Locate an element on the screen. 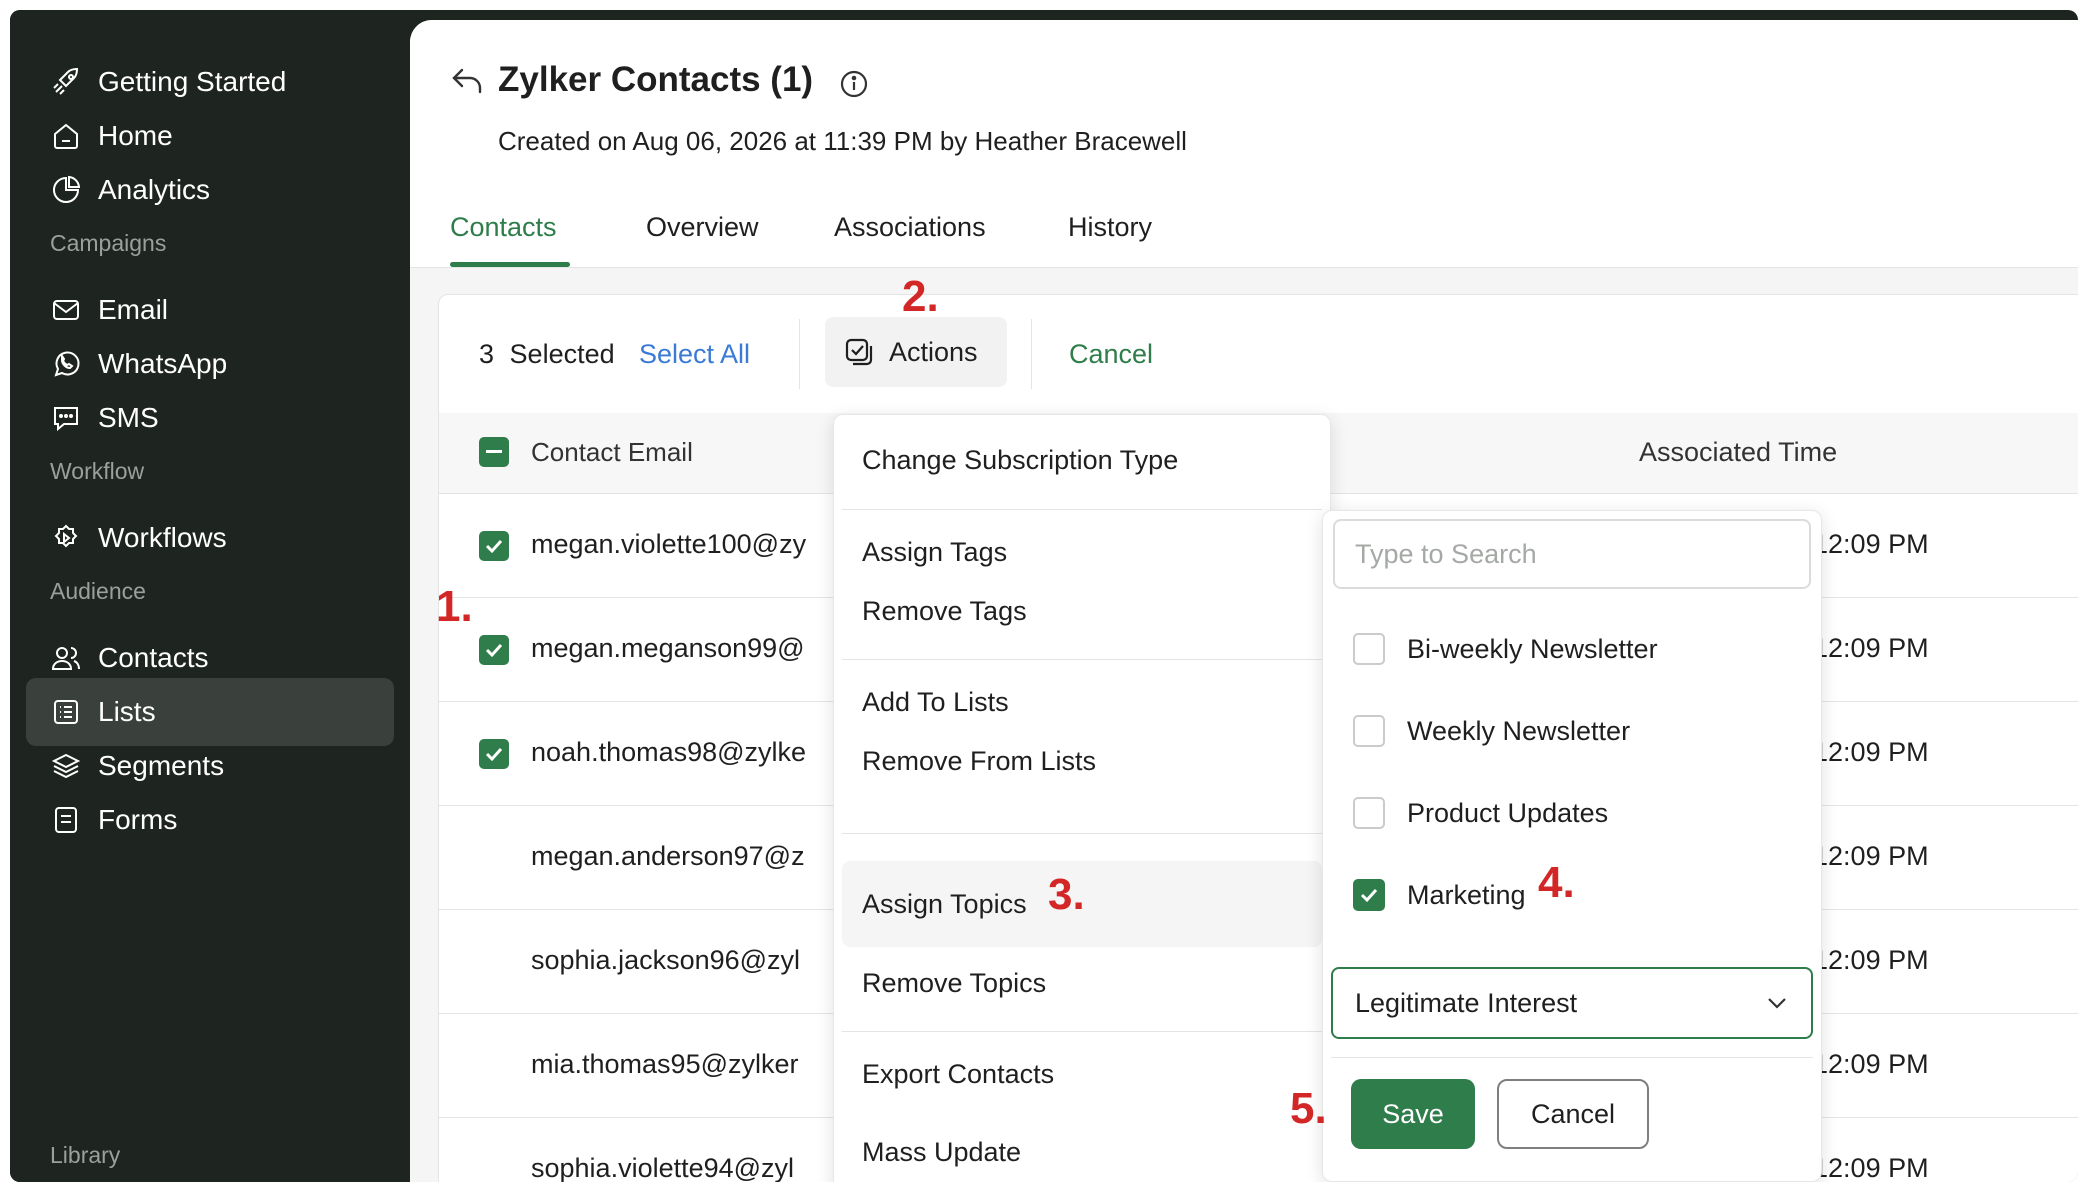 This screenshot has height=1194, width=2090. topic-option-marketing: Marketing is located at coordinates (1439, 895).